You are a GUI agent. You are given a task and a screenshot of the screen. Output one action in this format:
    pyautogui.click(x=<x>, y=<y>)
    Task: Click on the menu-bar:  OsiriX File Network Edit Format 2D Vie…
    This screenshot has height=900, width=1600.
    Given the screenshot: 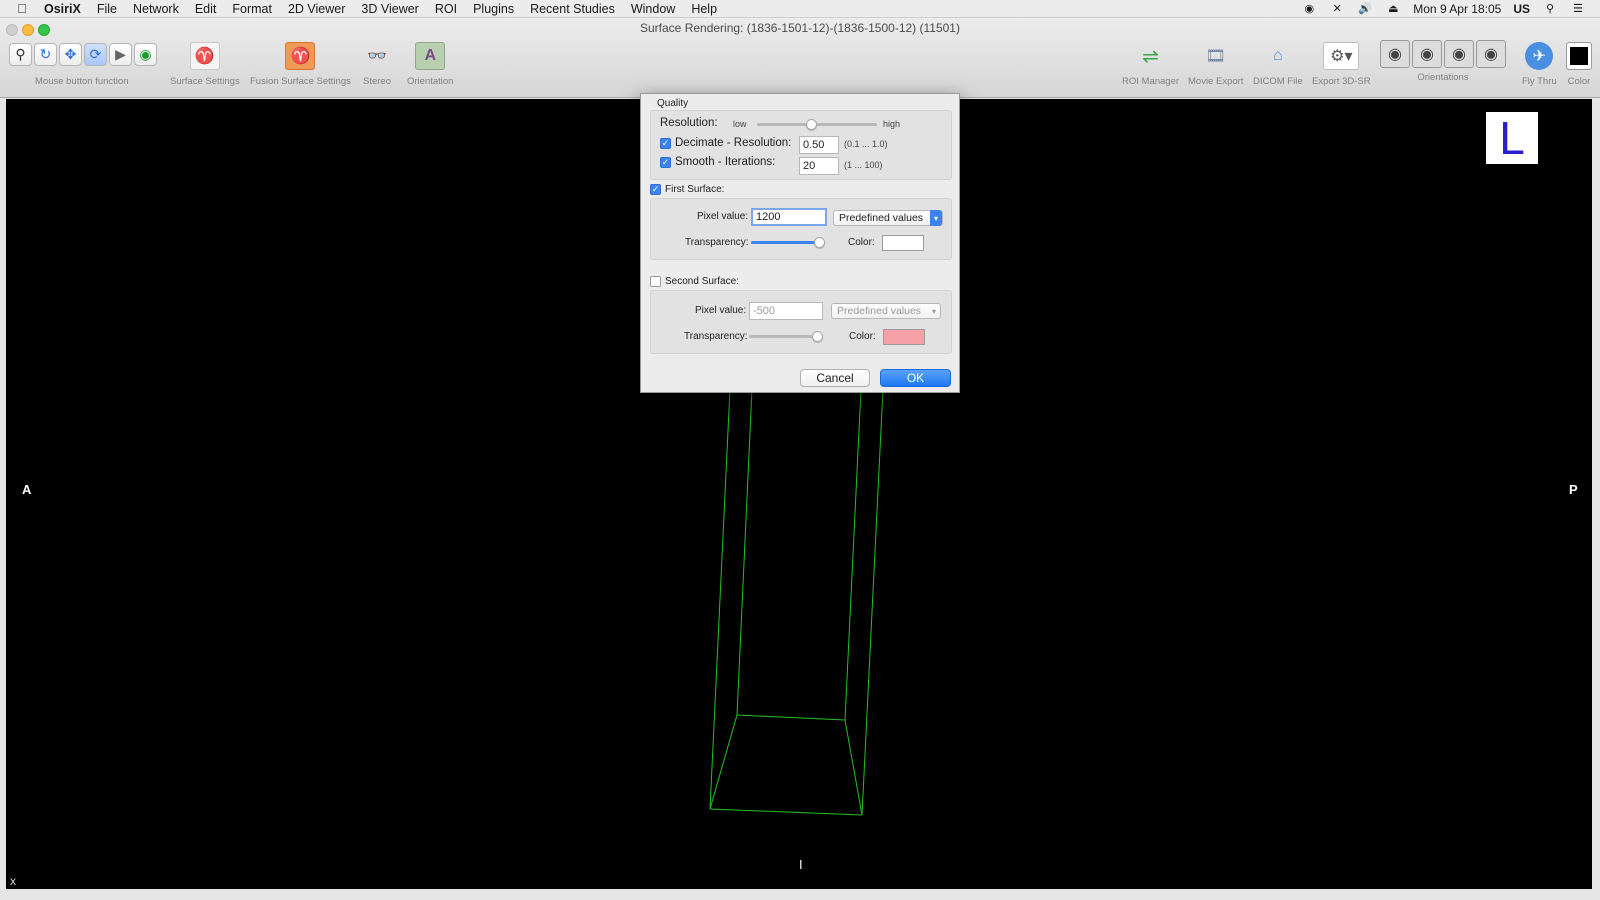 What is the action you would take?
    pyautogui.click(x=800, y=9)
    